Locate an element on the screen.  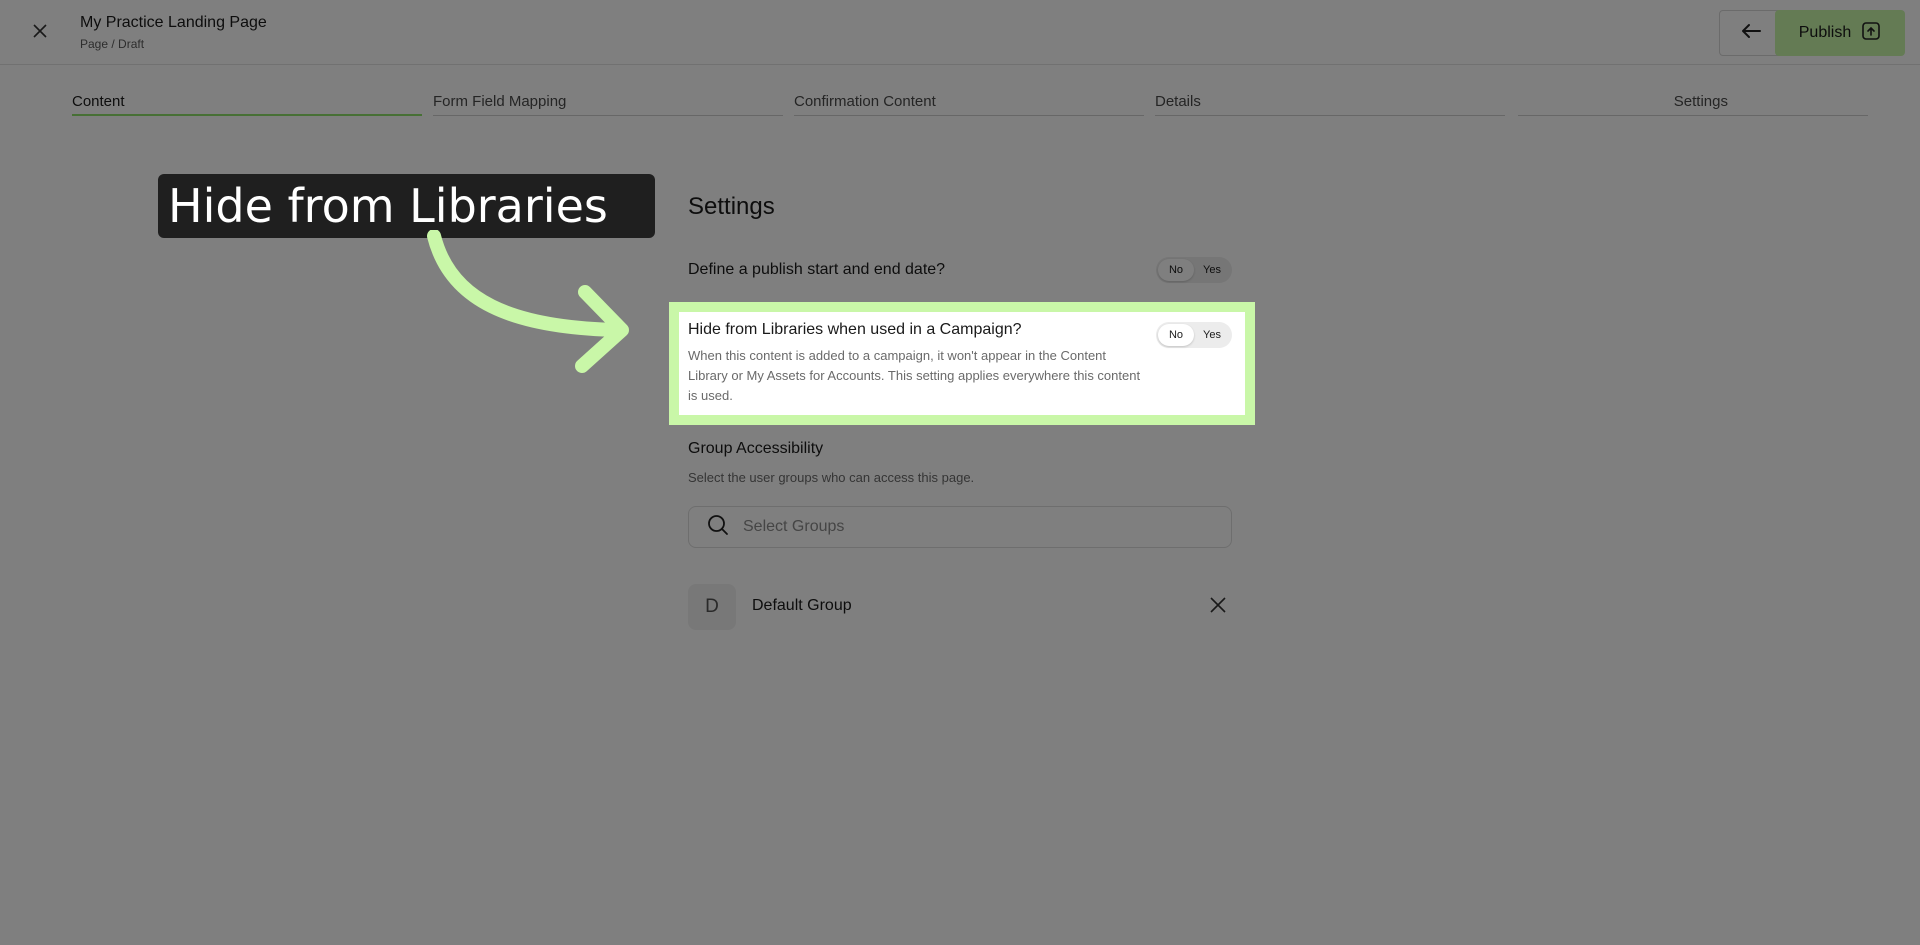
select-groups-search is located at coordinates (960, 527).